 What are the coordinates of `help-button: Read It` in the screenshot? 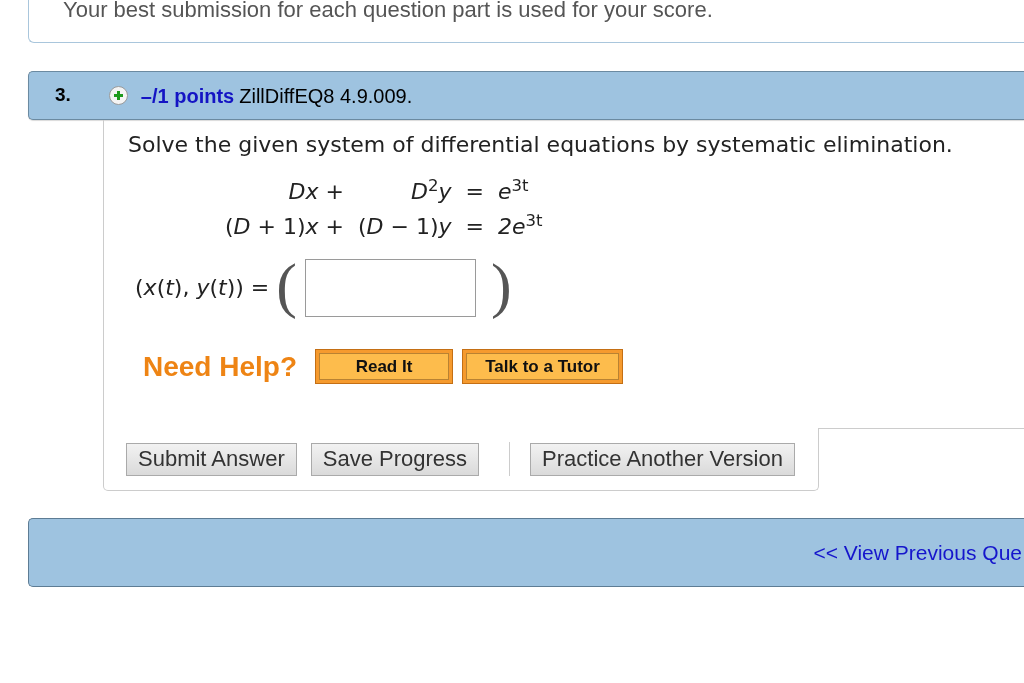 It's located at (384, 366).